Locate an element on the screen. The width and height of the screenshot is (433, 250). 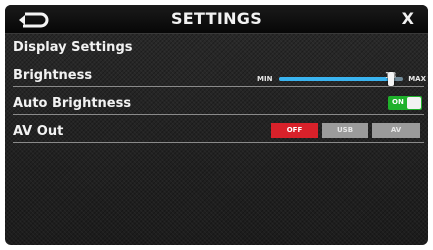
av-out-label: AV Out is located at coordinates (38, 131).